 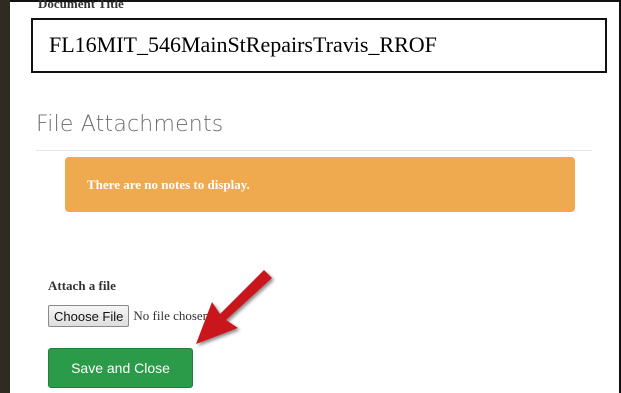 I want to click on document-title-field: FL16MIT_546MainStRepairsTravis_RROF, so click(x=319, y=45).